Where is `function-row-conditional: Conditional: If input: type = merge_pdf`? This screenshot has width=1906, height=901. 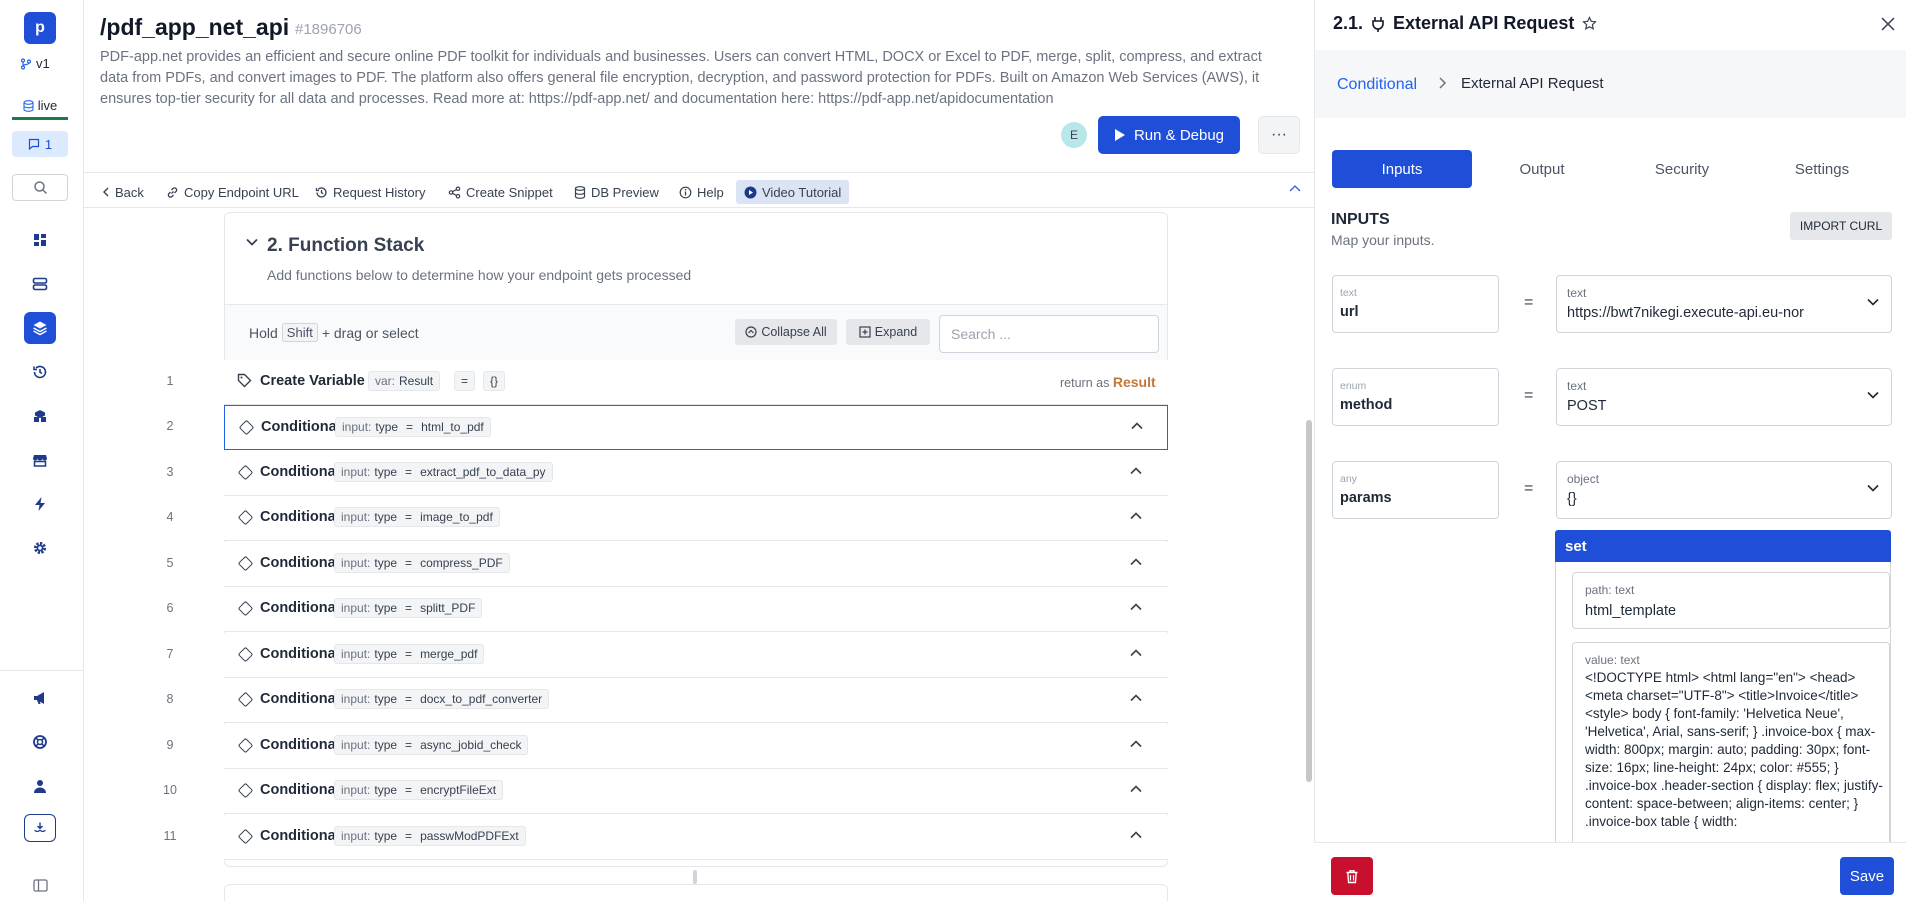 function-row-conditional: Conditional: If input: type = merge_pdf is located at coordinates (696, 655).